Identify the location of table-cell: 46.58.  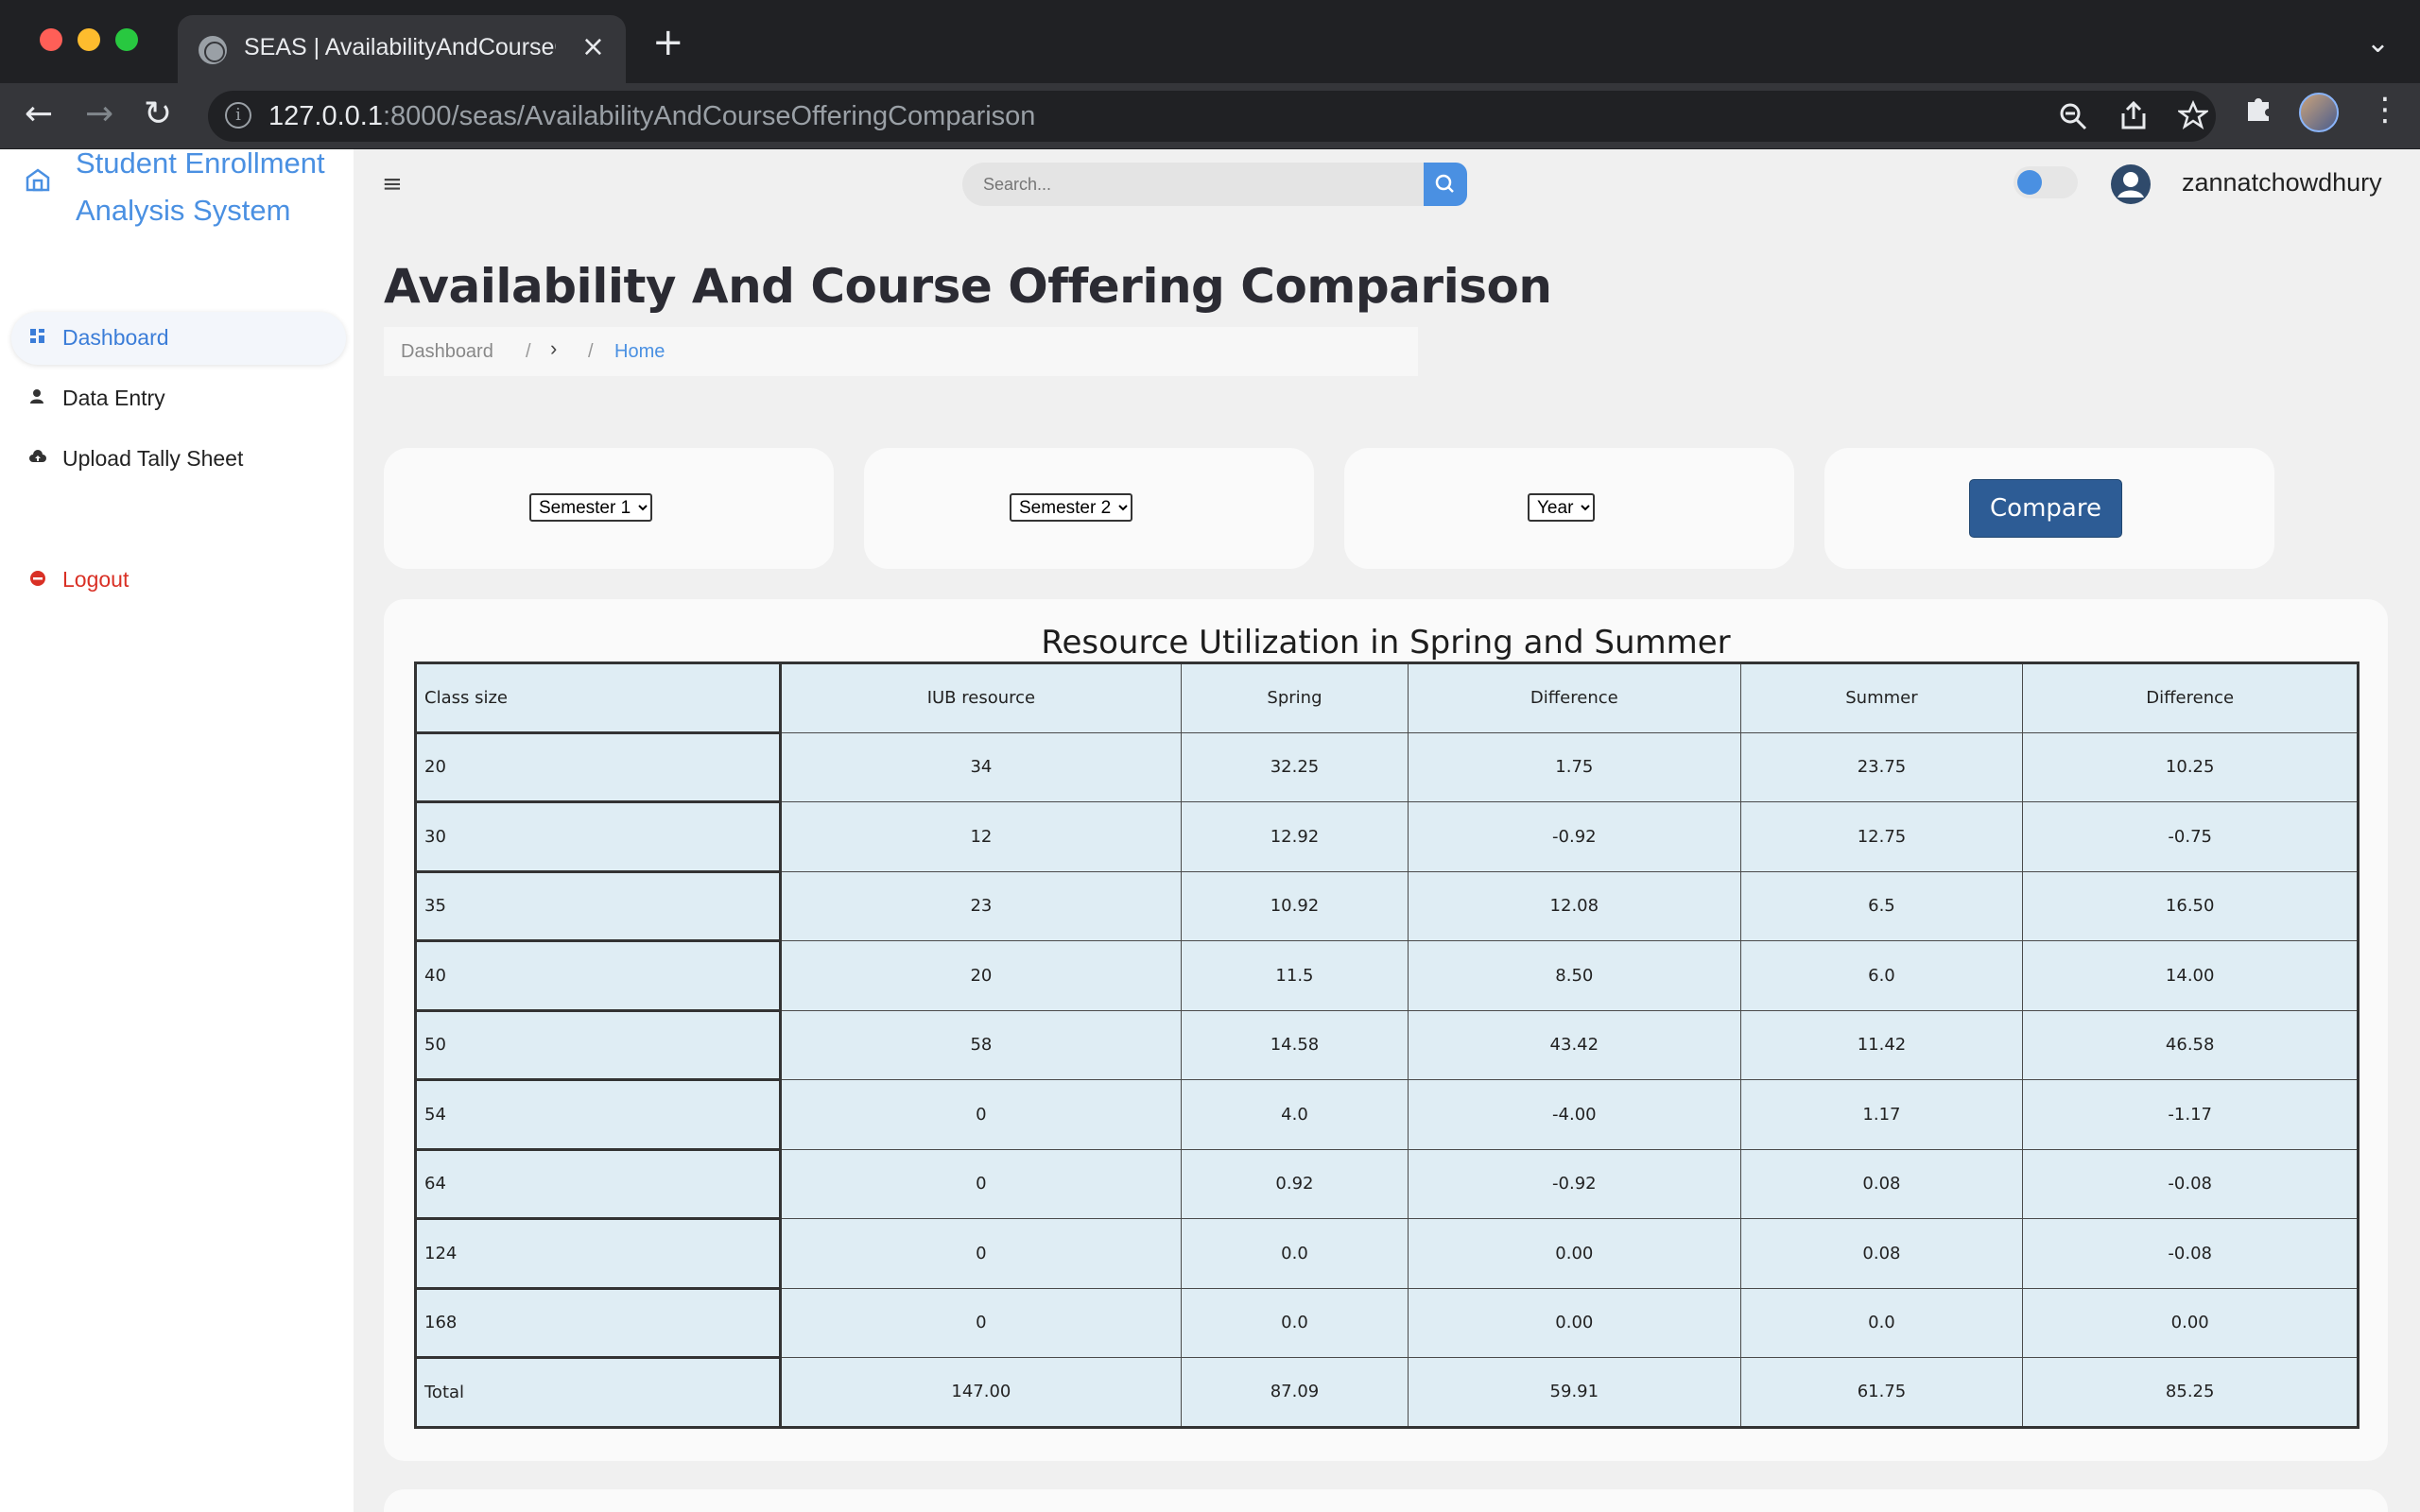
(2190, 1044).